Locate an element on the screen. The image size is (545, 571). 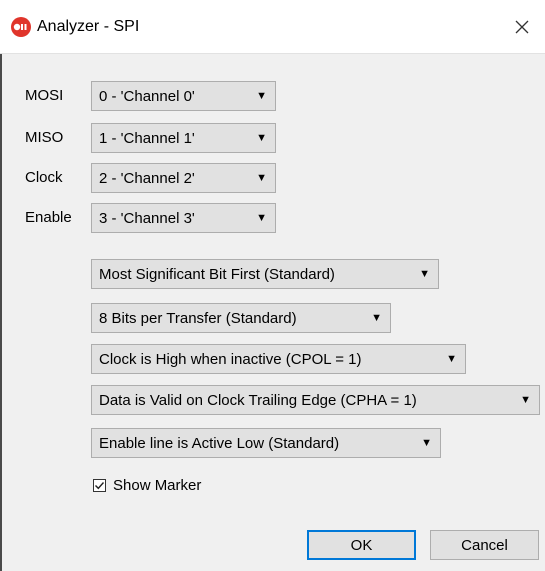
enable-polarity-select: Enable line is Active Low (Standard) ▼ is located at coordinates (266, 443).